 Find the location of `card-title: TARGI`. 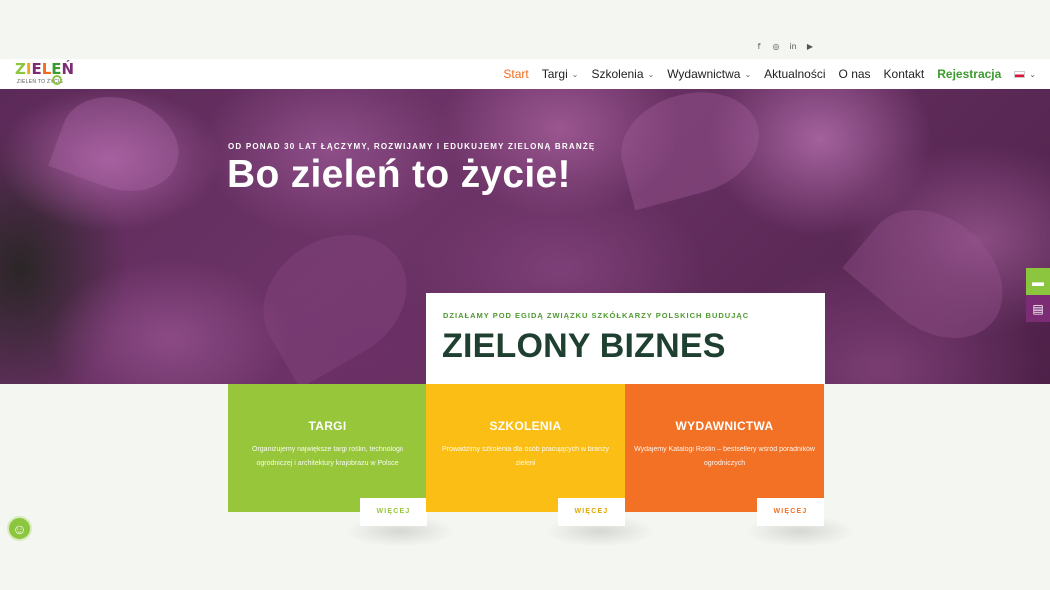

card-title: TARGI is located at coordinates (327, 426).